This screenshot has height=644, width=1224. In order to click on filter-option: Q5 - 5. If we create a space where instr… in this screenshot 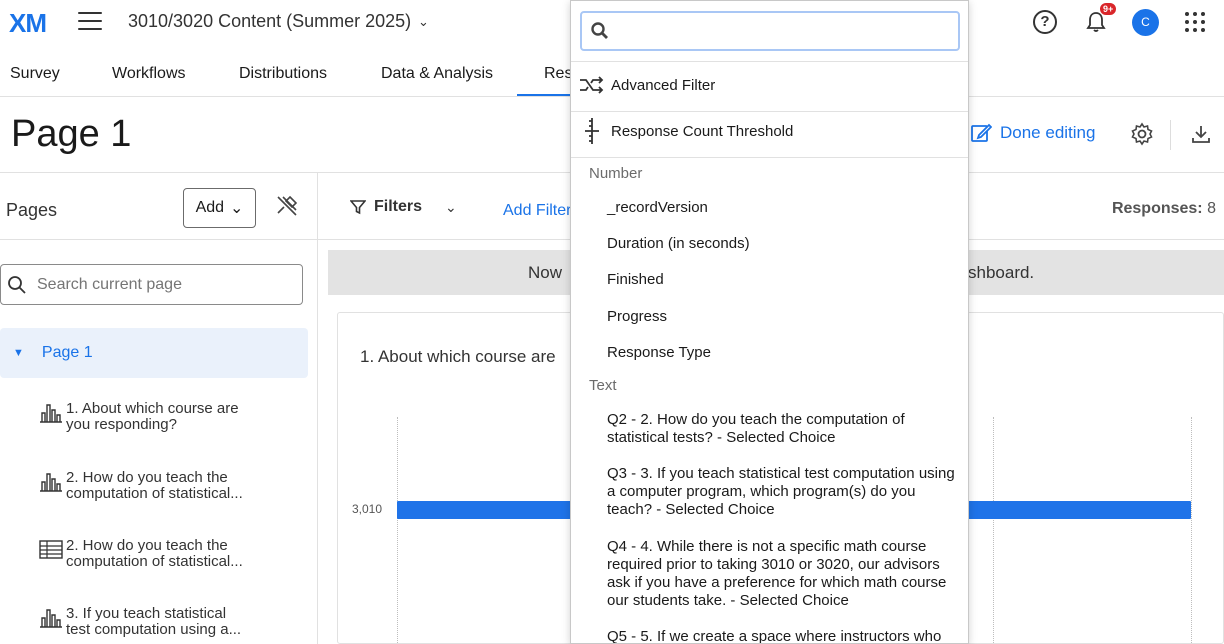, I will do `click(782, 635)`.